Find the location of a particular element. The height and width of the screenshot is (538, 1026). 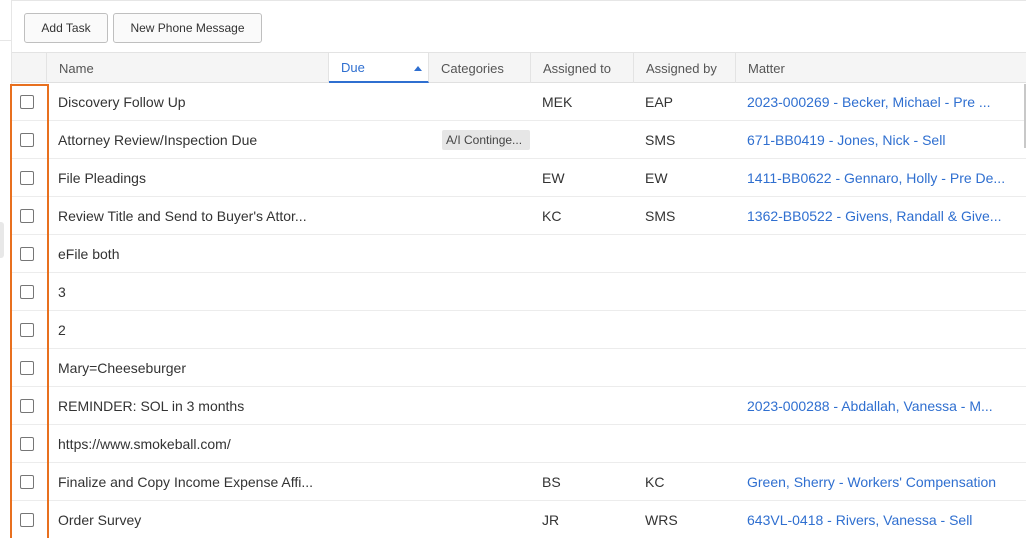

header-assigned-by-label: Assigned by is located at coordinates (681, 68).